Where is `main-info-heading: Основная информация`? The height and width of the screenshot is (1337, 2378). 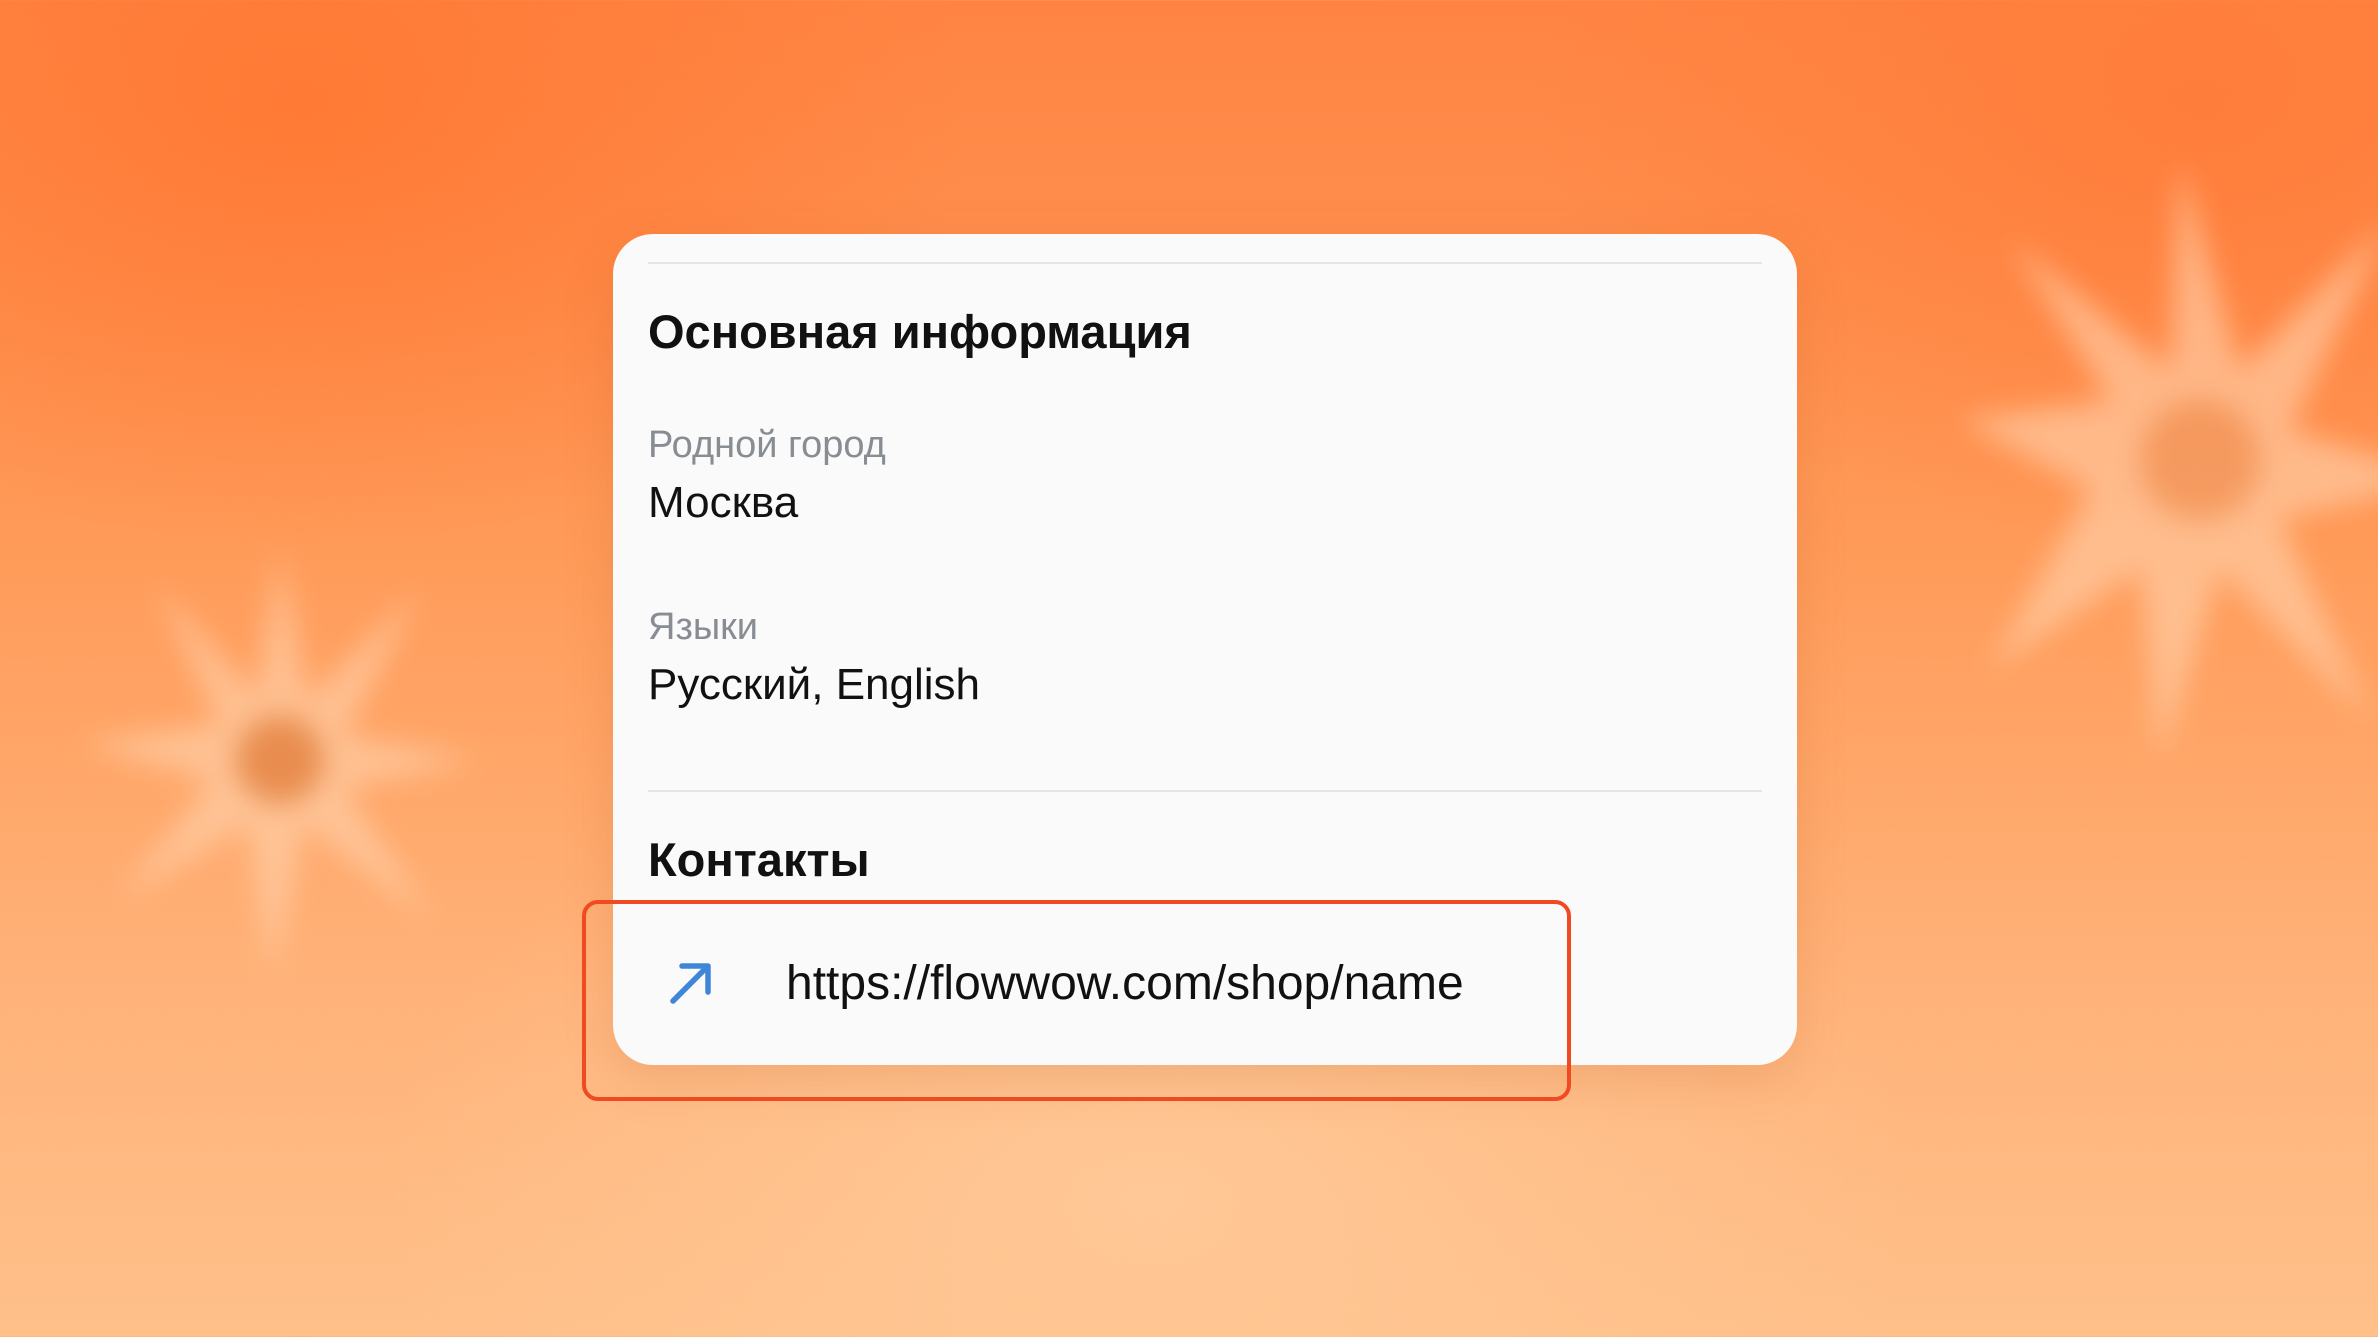
main-info-heading: Основная информация is located at coordinates (920, 331).